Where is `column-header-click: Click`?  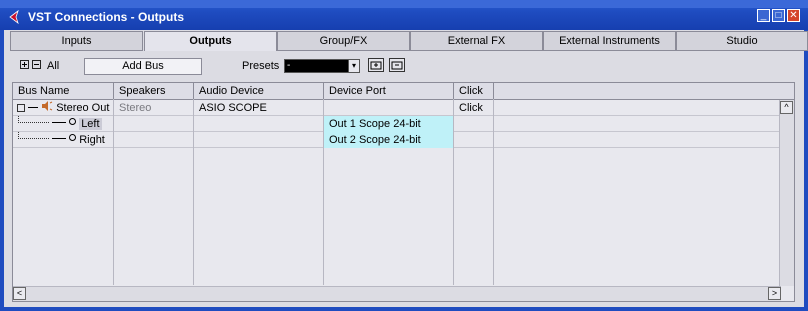
column-header-click: Click is located at coordinates (474, 91).